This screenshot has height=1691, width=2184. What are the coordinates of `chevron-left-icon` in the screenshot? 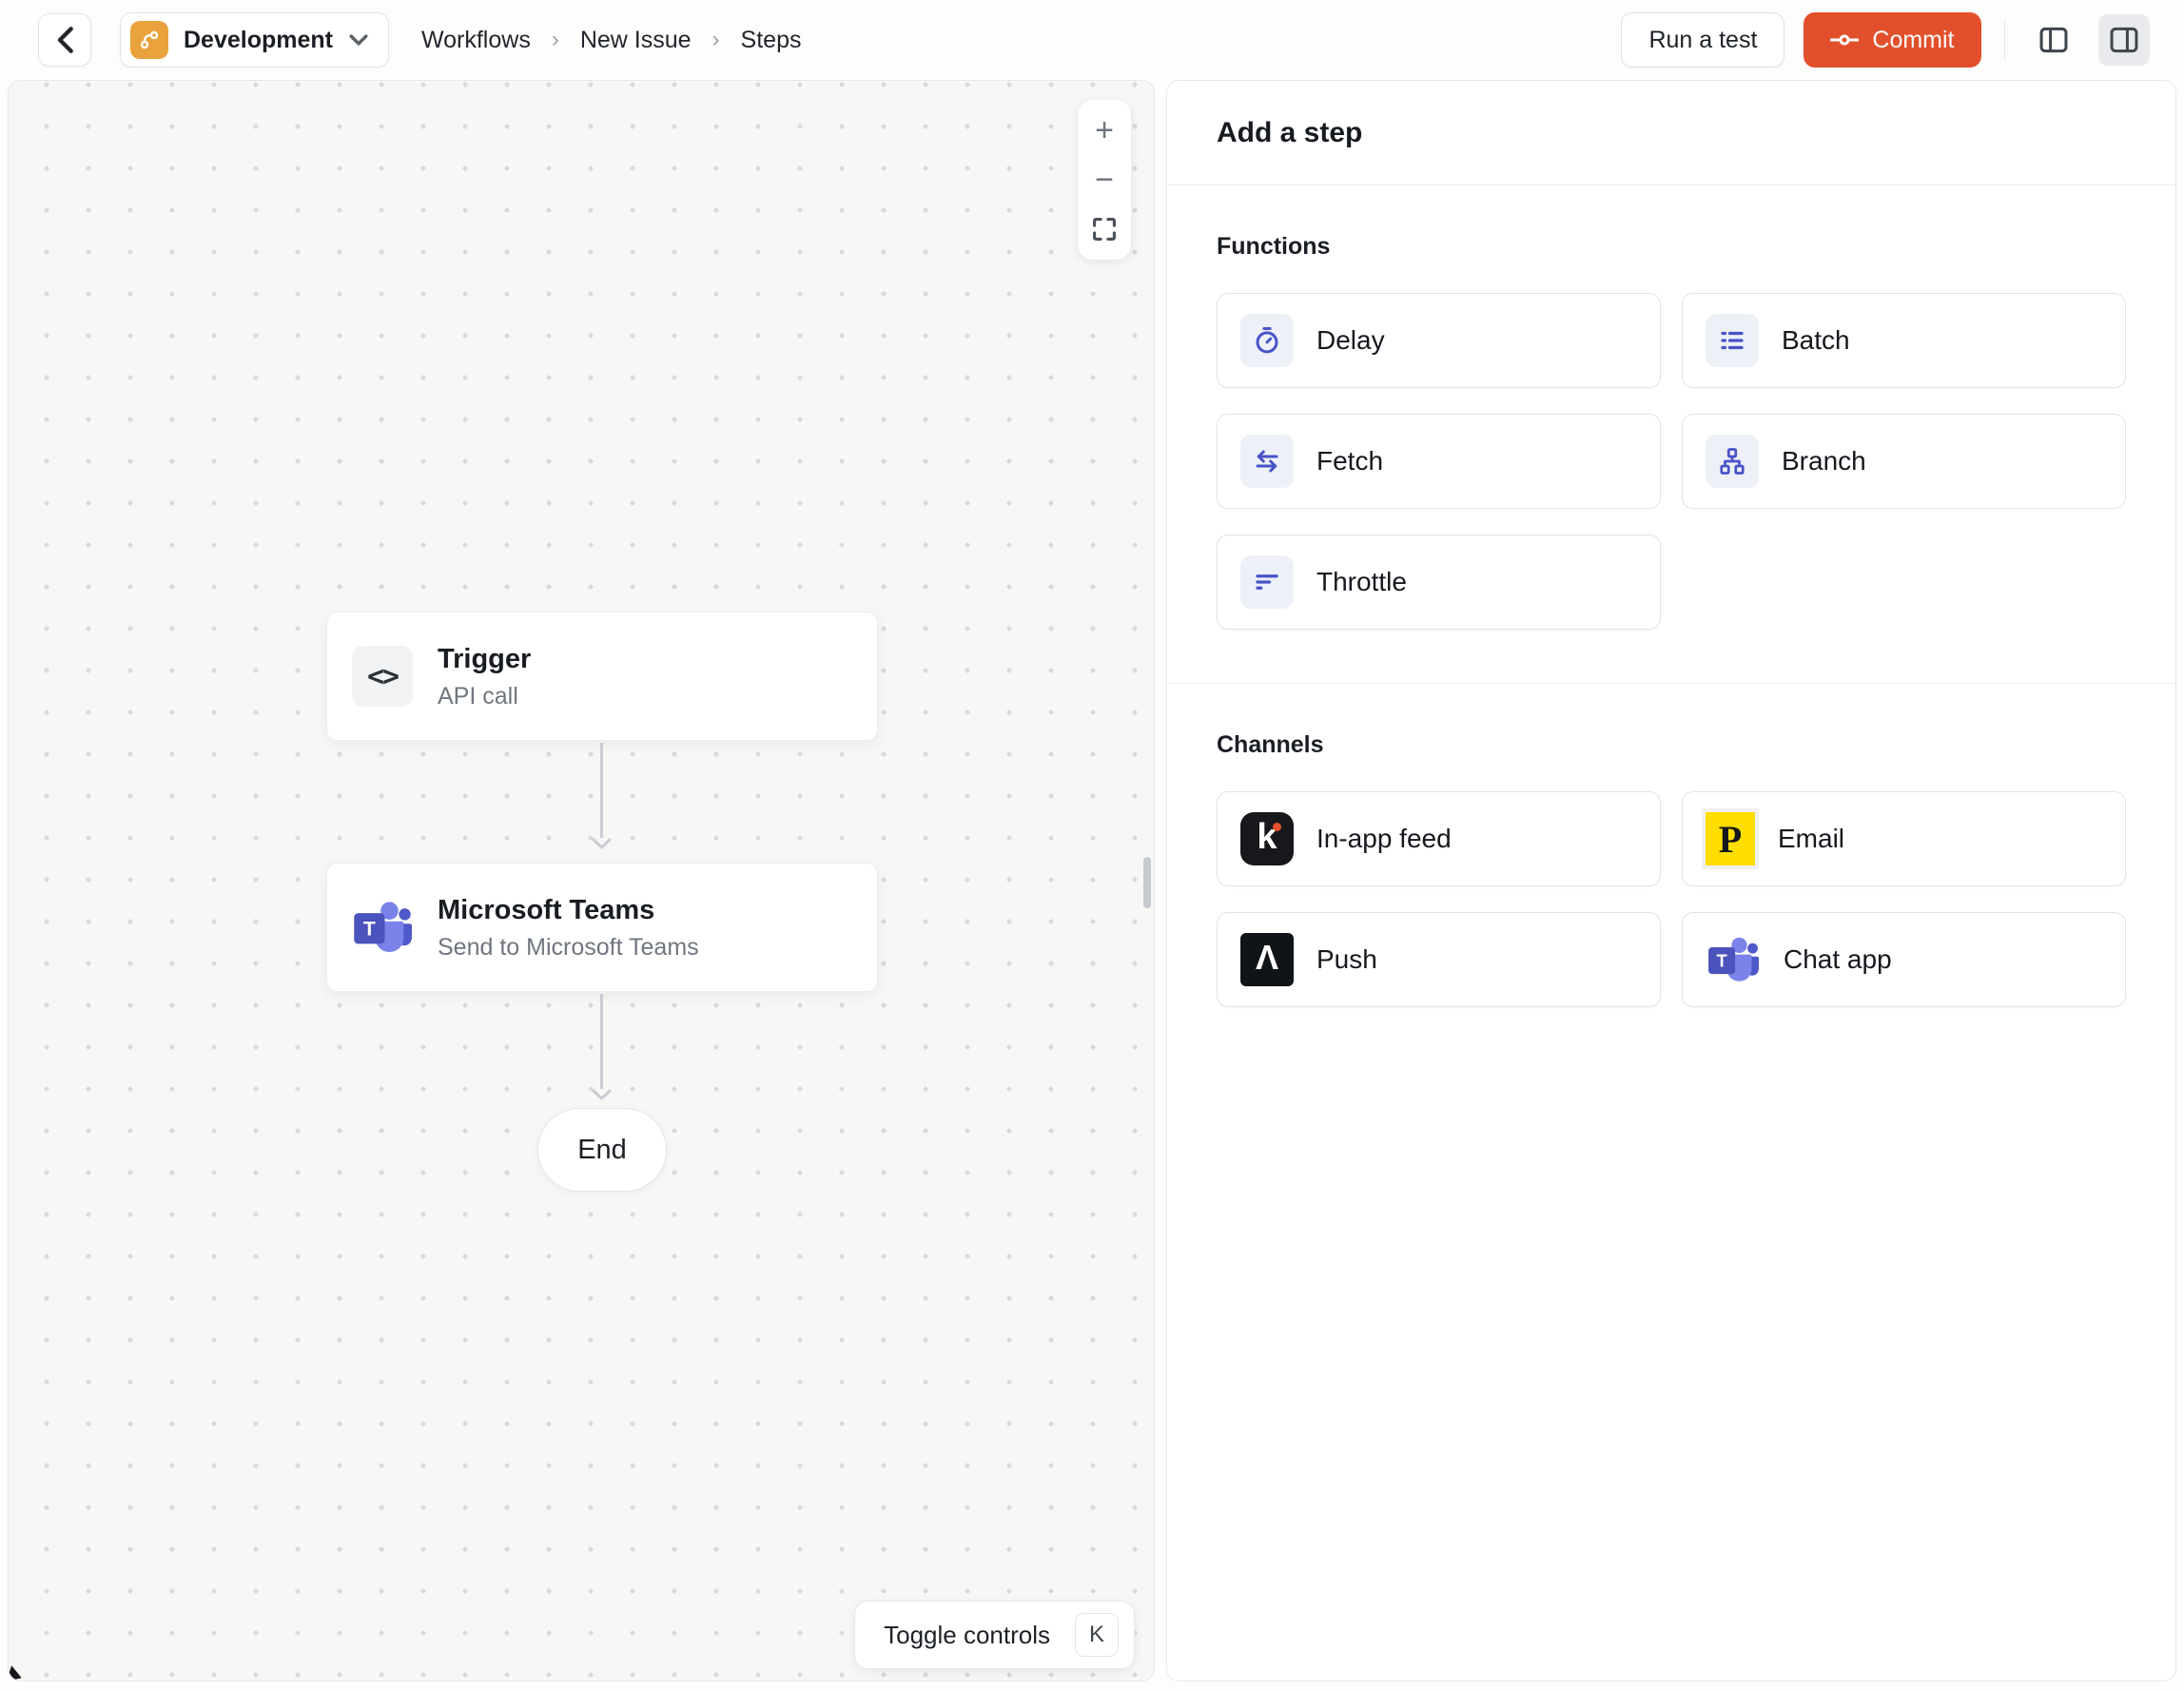 It's located at (65, 40).